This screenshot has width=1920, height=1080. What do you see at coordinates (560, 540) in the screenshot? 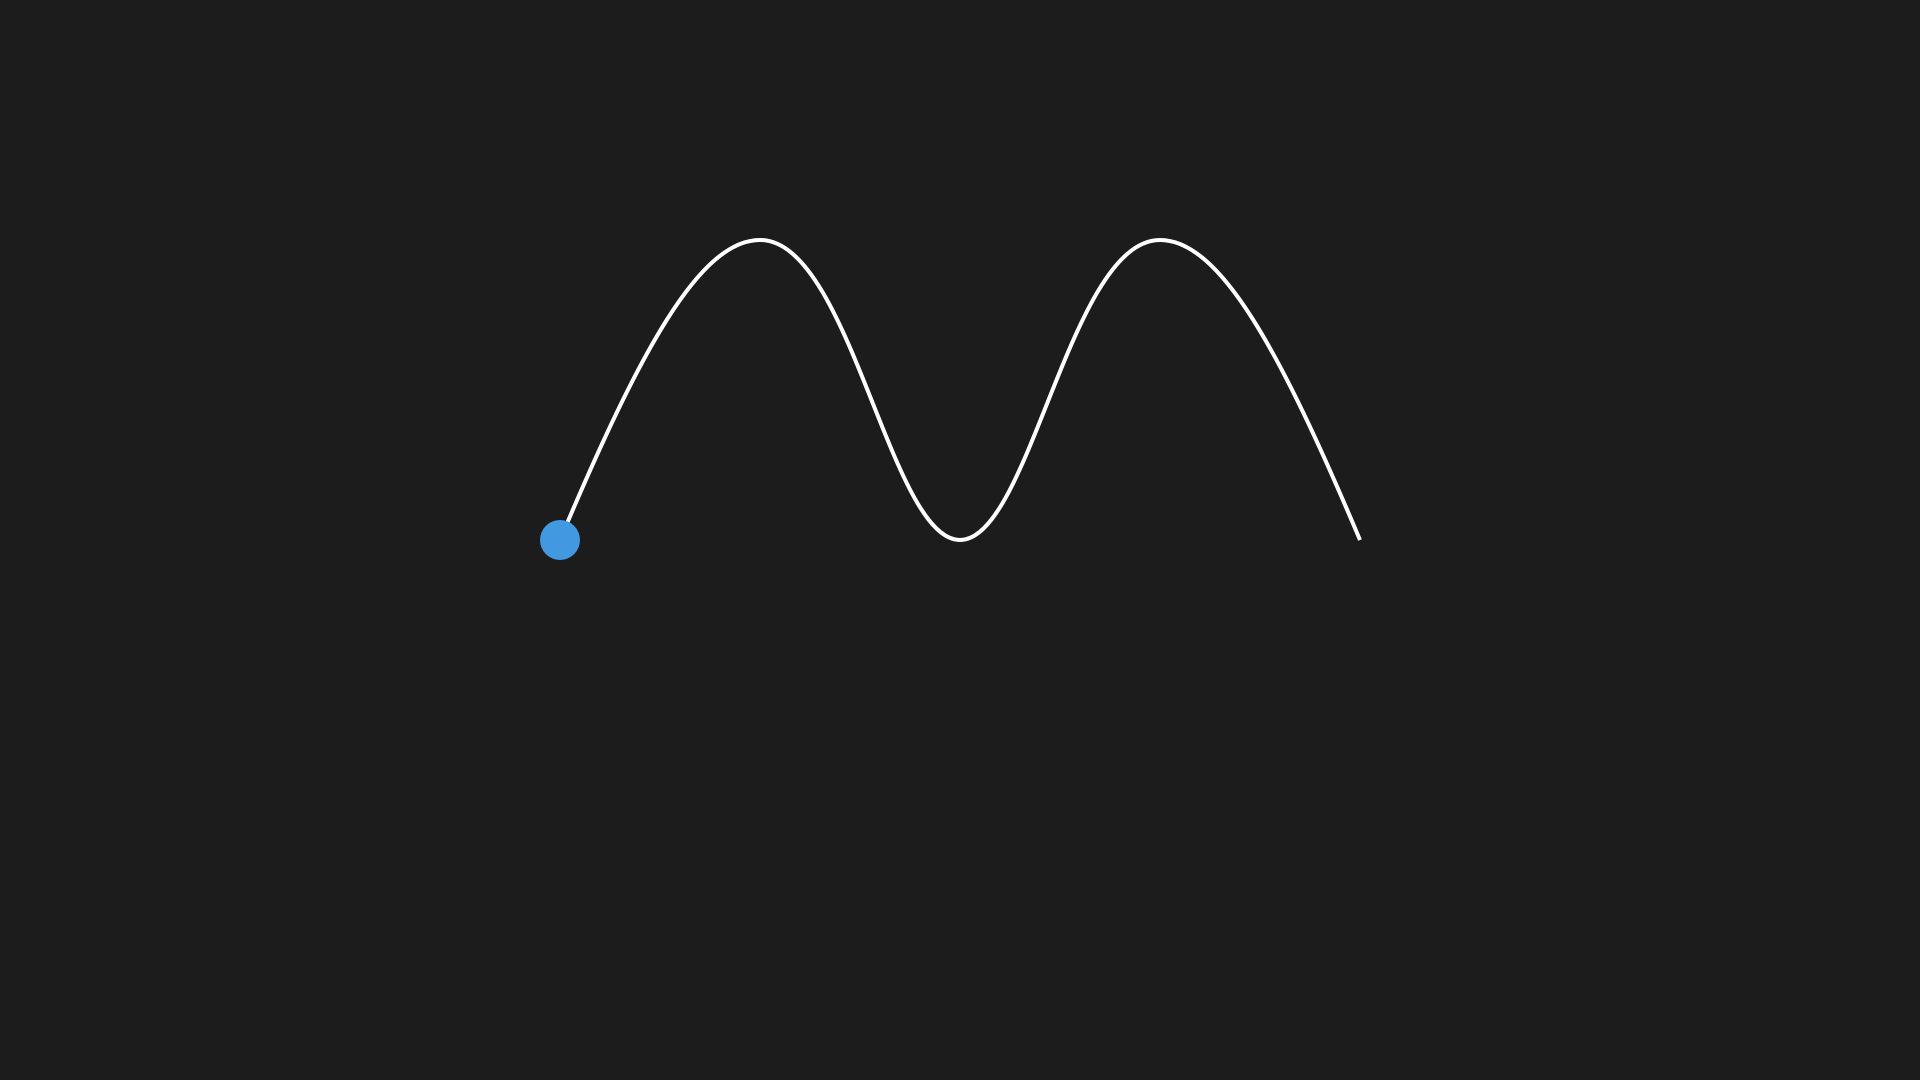
I see `motion-marker-dot` at bounding box center [560, 540].